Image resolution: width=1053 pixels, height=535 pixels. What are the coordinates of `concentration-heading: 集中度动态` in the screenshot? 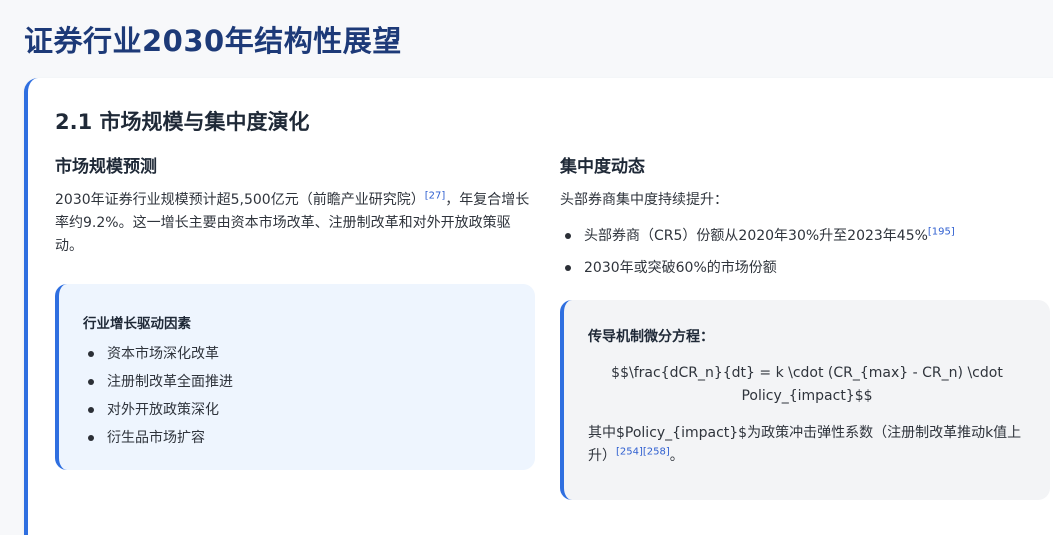 It's located at (602, 167).